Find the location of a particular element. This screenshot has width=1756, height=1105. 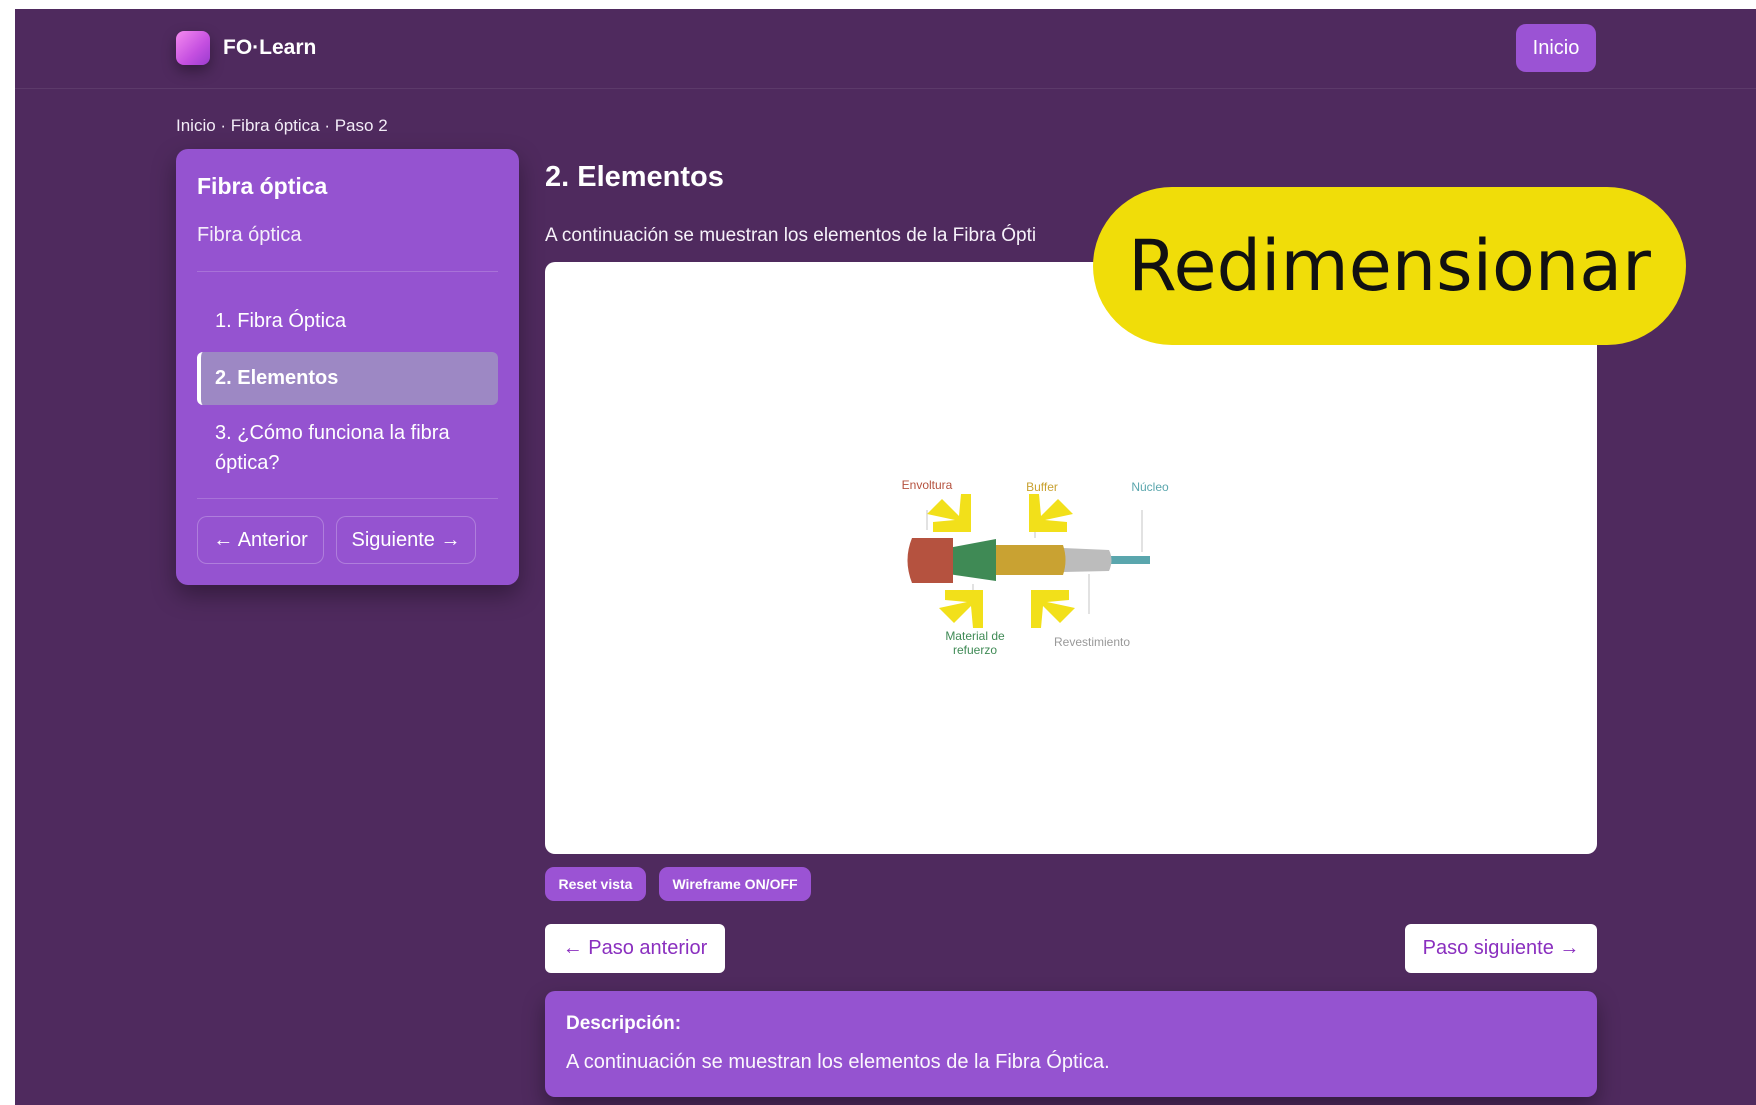

description-title: Descripción: is located at coordinates (624, 1023).